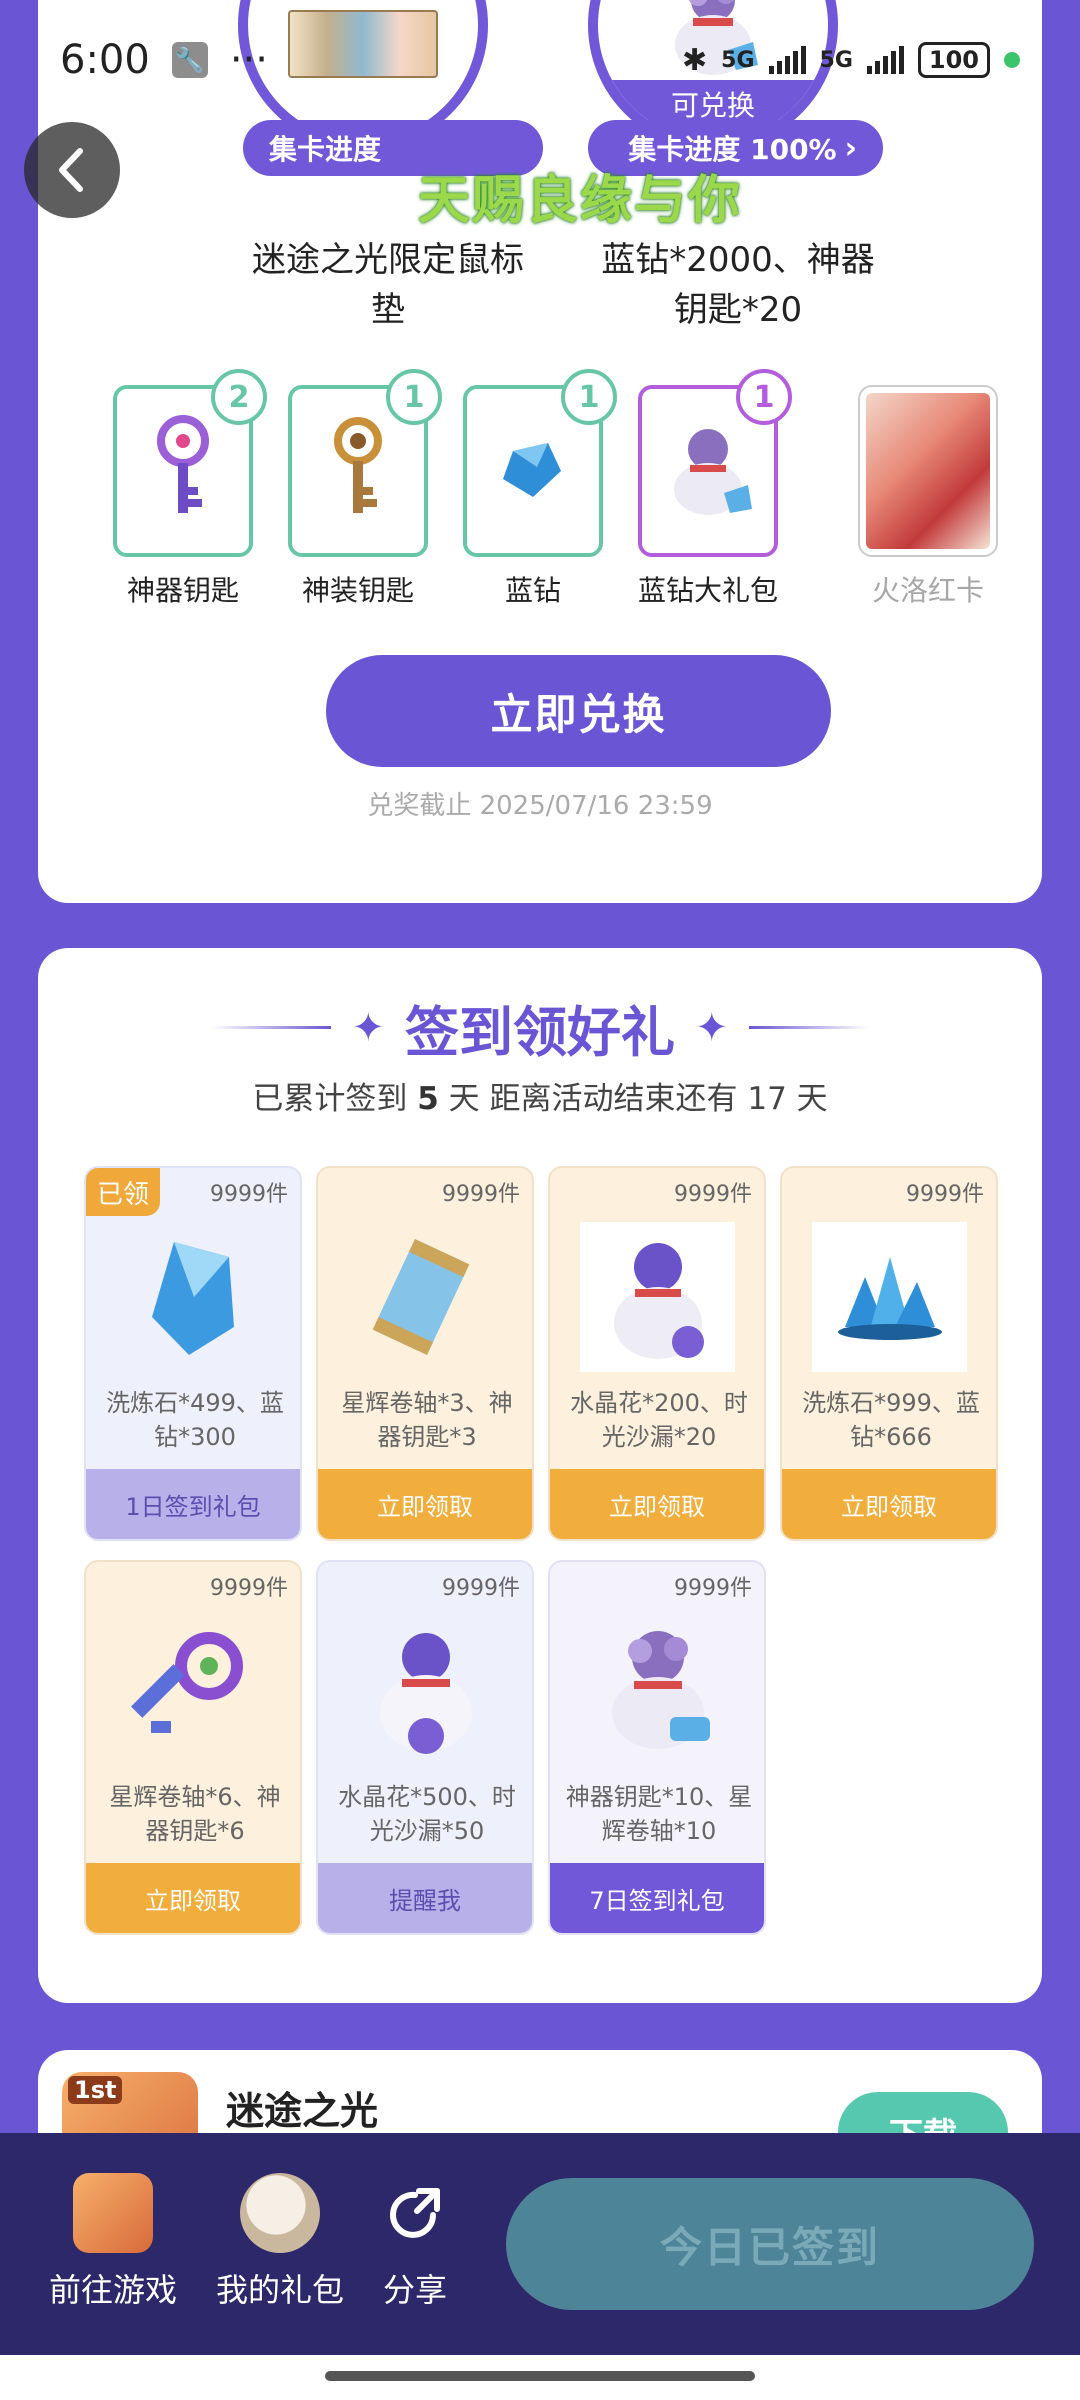 Image resolution: width=1080 pixels, height=2400 pixels. What do you see at coordinates (183, 464) in the screenshot?
I see `artifact-key-icon` at bounding box center [183, 464].